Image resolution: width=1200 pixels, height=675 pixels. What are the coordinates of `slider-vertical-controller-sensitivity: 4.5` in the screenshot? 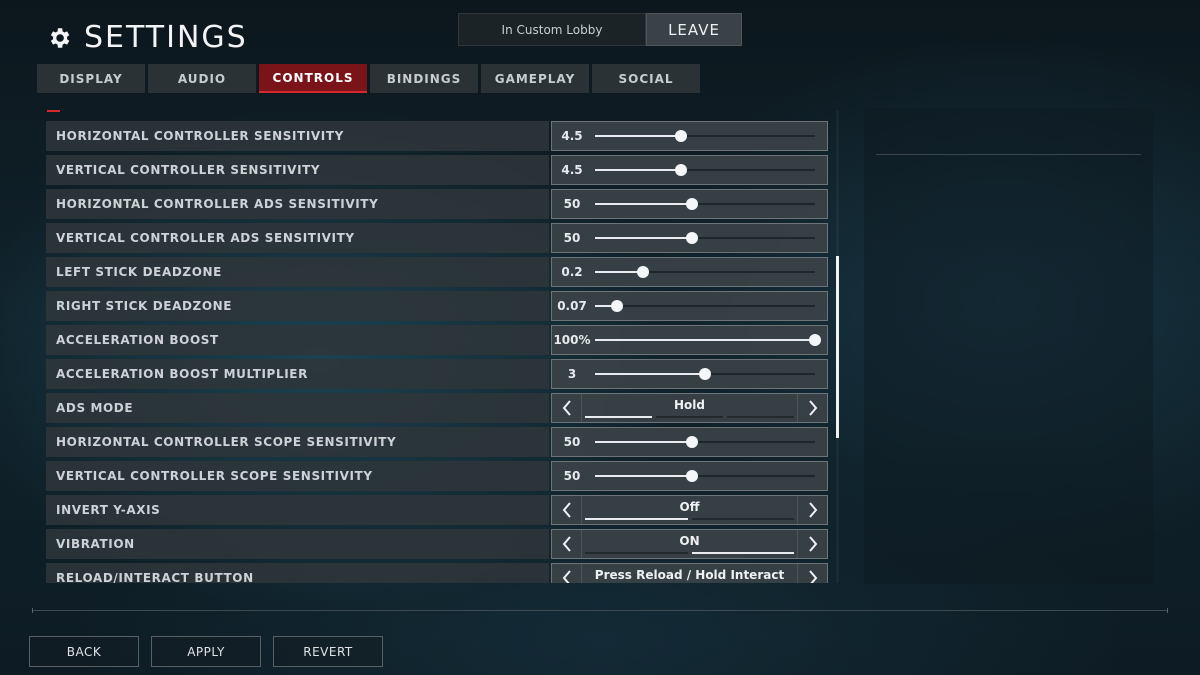 It's located at (689, 170).